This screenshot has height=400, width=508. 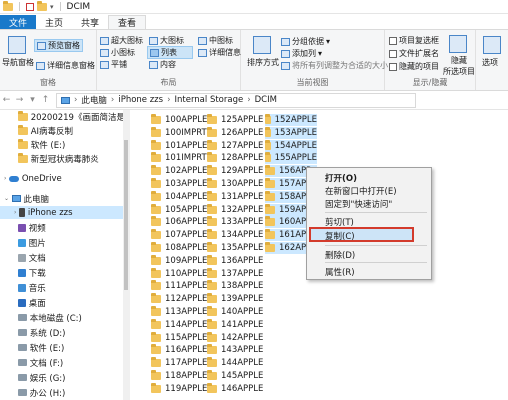 I want to click on sort-by-button: 排序方式, so click(x=263, y=62).